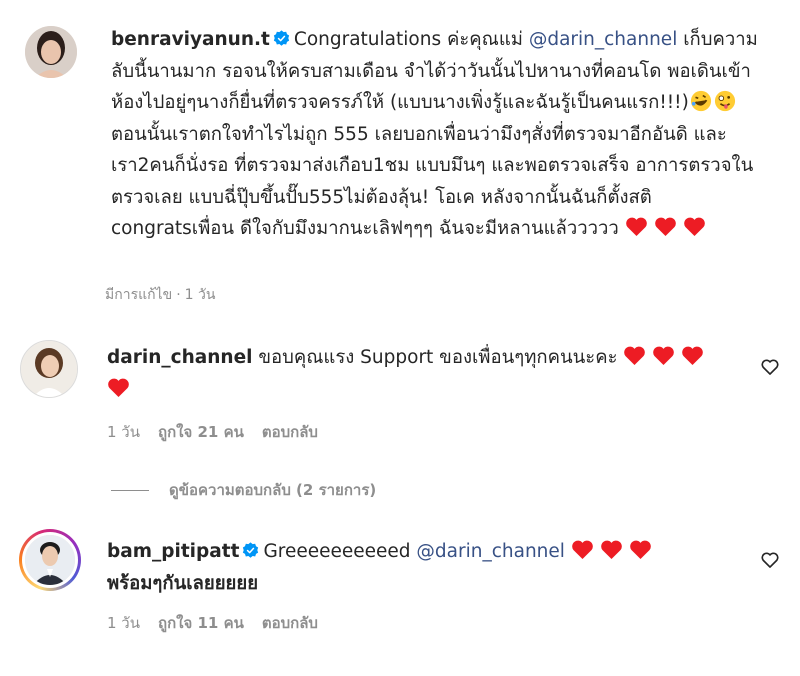  I want to click on story-ring, so click(50, 560).